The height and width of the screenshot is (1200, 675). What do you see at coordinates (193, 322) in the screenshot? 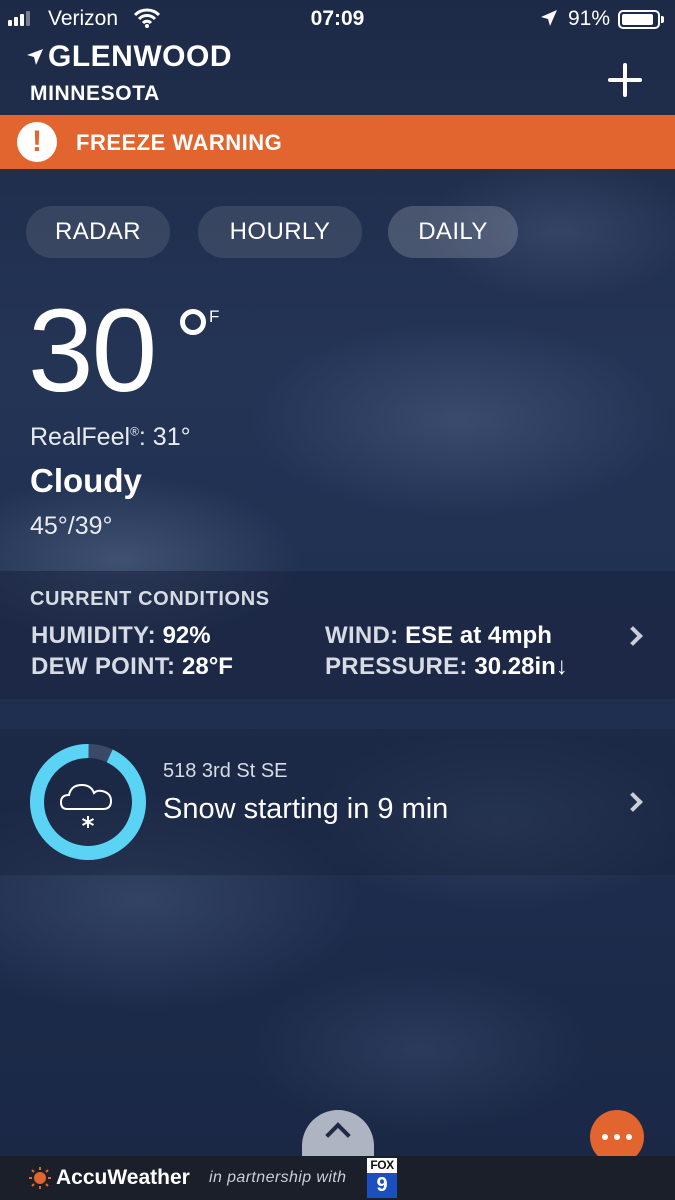
I see `degree-symbol` at bounding box center [193, 322].